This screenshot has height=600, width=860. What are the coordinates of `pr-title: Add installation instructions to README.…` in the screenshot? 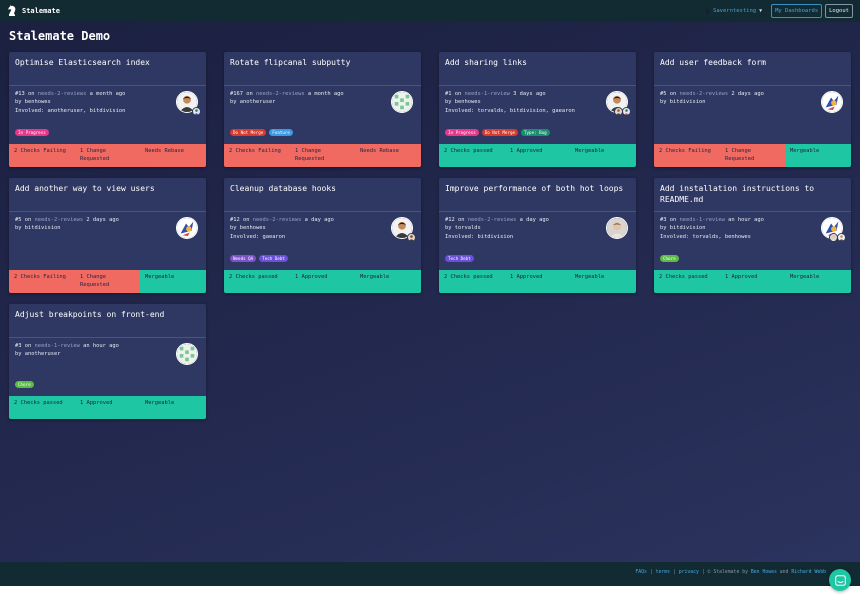 It's located at (752, 194).